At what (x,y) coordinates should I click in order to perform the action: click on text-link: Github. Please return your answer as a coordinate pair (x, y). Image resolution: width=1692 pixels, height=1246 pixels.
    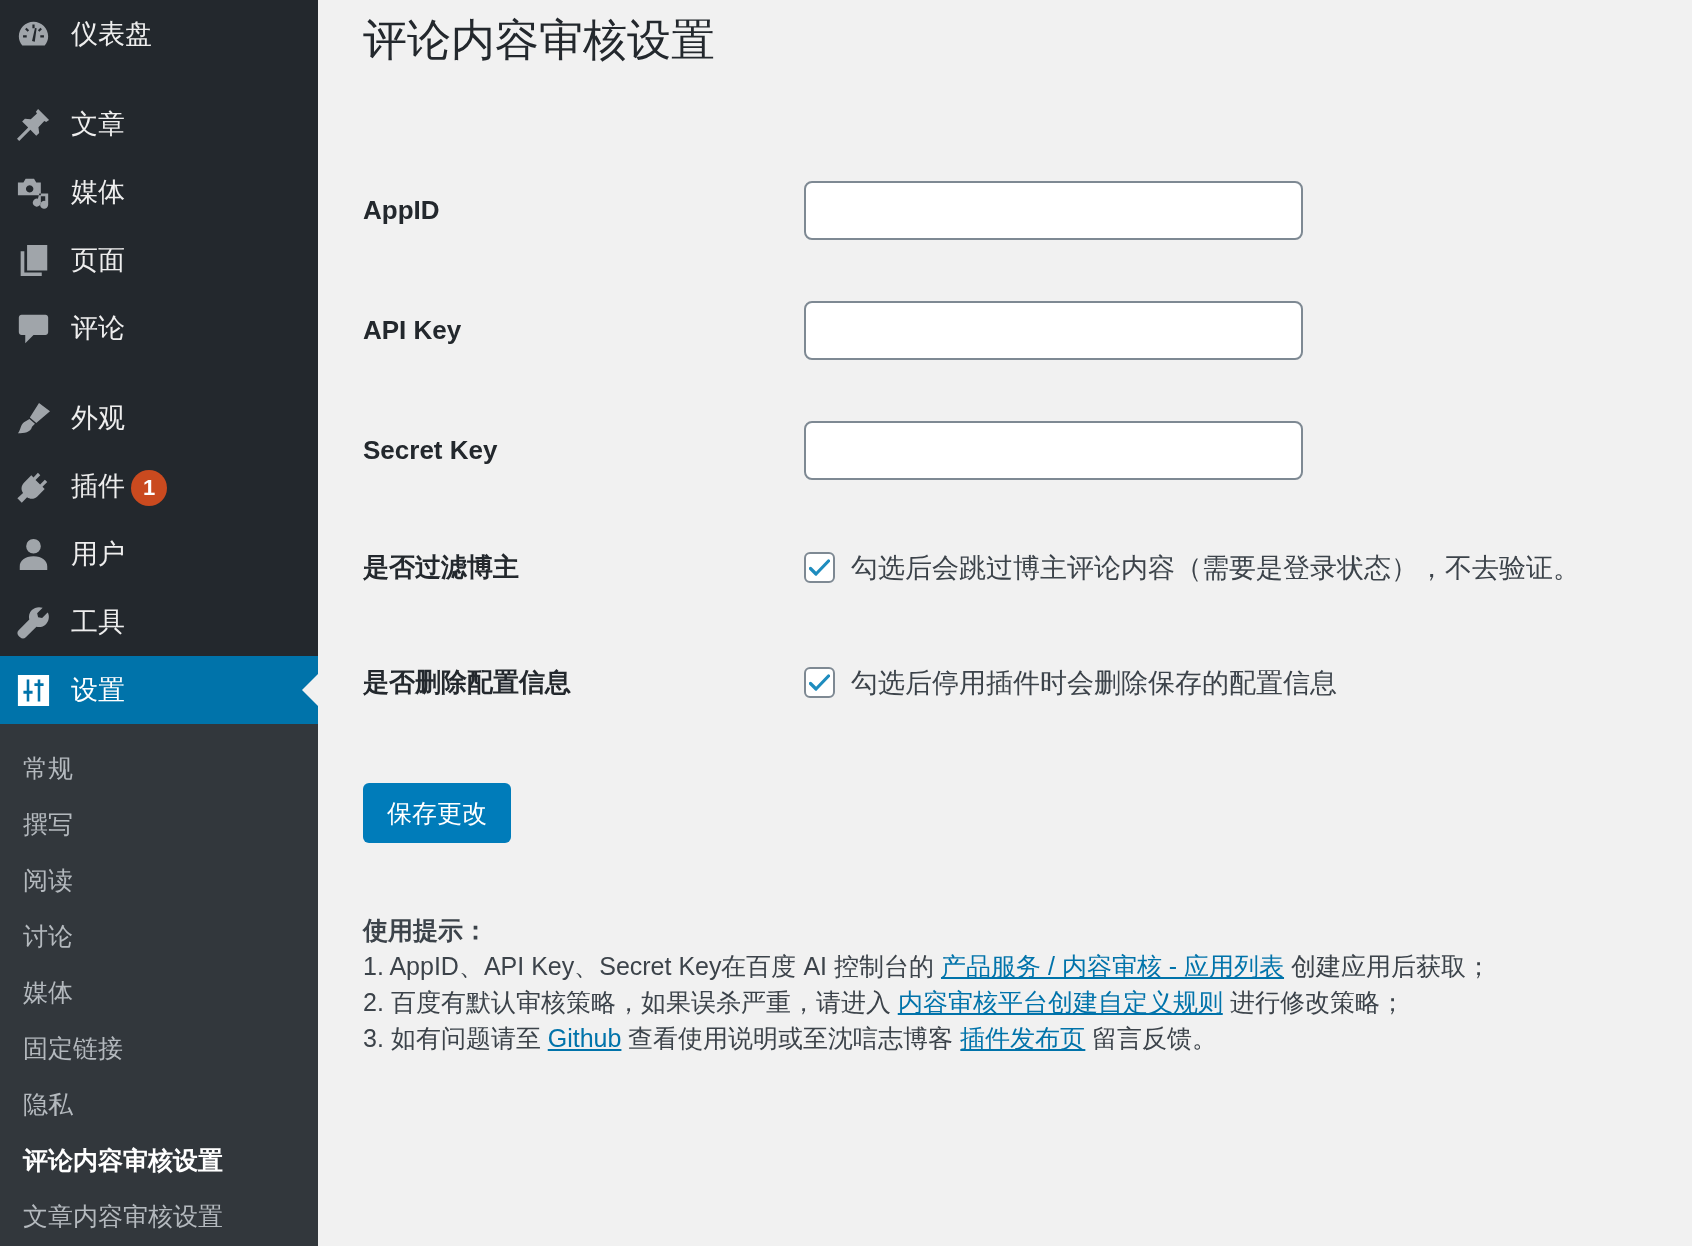
    Looking at the image, I should click on (584, 1038).